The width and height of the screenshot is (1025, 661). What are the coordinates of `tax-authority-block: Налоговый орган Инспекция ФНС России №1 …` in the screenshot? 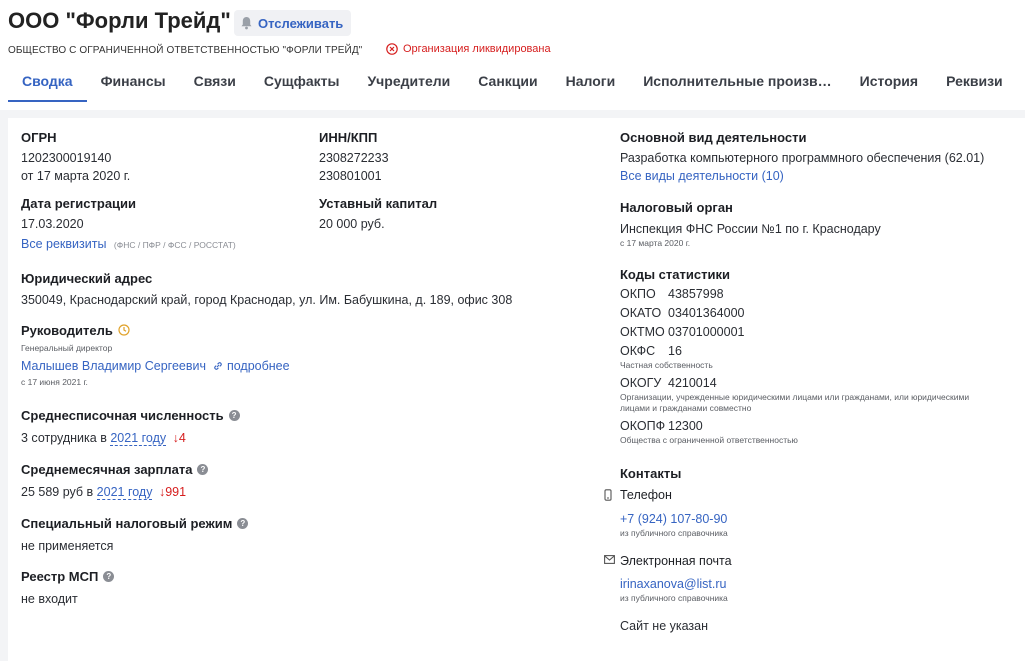 It's located at (750, 224).